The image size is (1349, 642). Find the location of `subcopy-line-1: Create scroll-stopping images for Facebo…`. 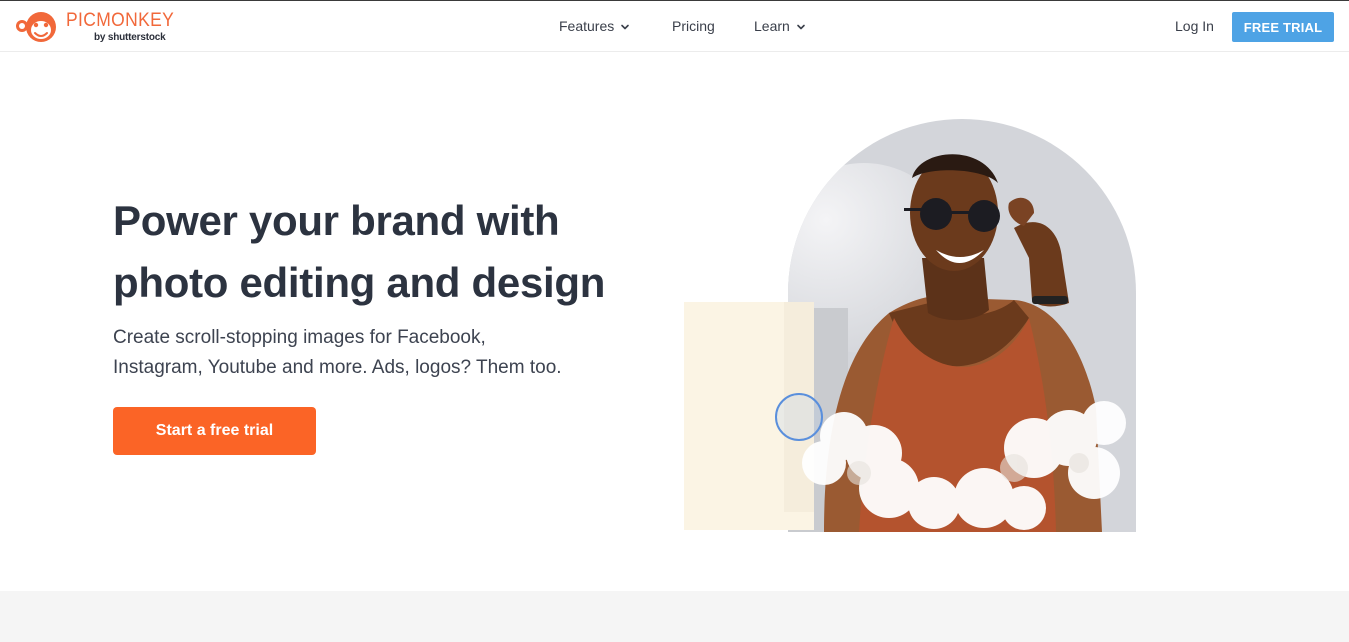

subcopy-line-1: Create scroll-stopping images for Facebo… is located at coordinates (299, 337).